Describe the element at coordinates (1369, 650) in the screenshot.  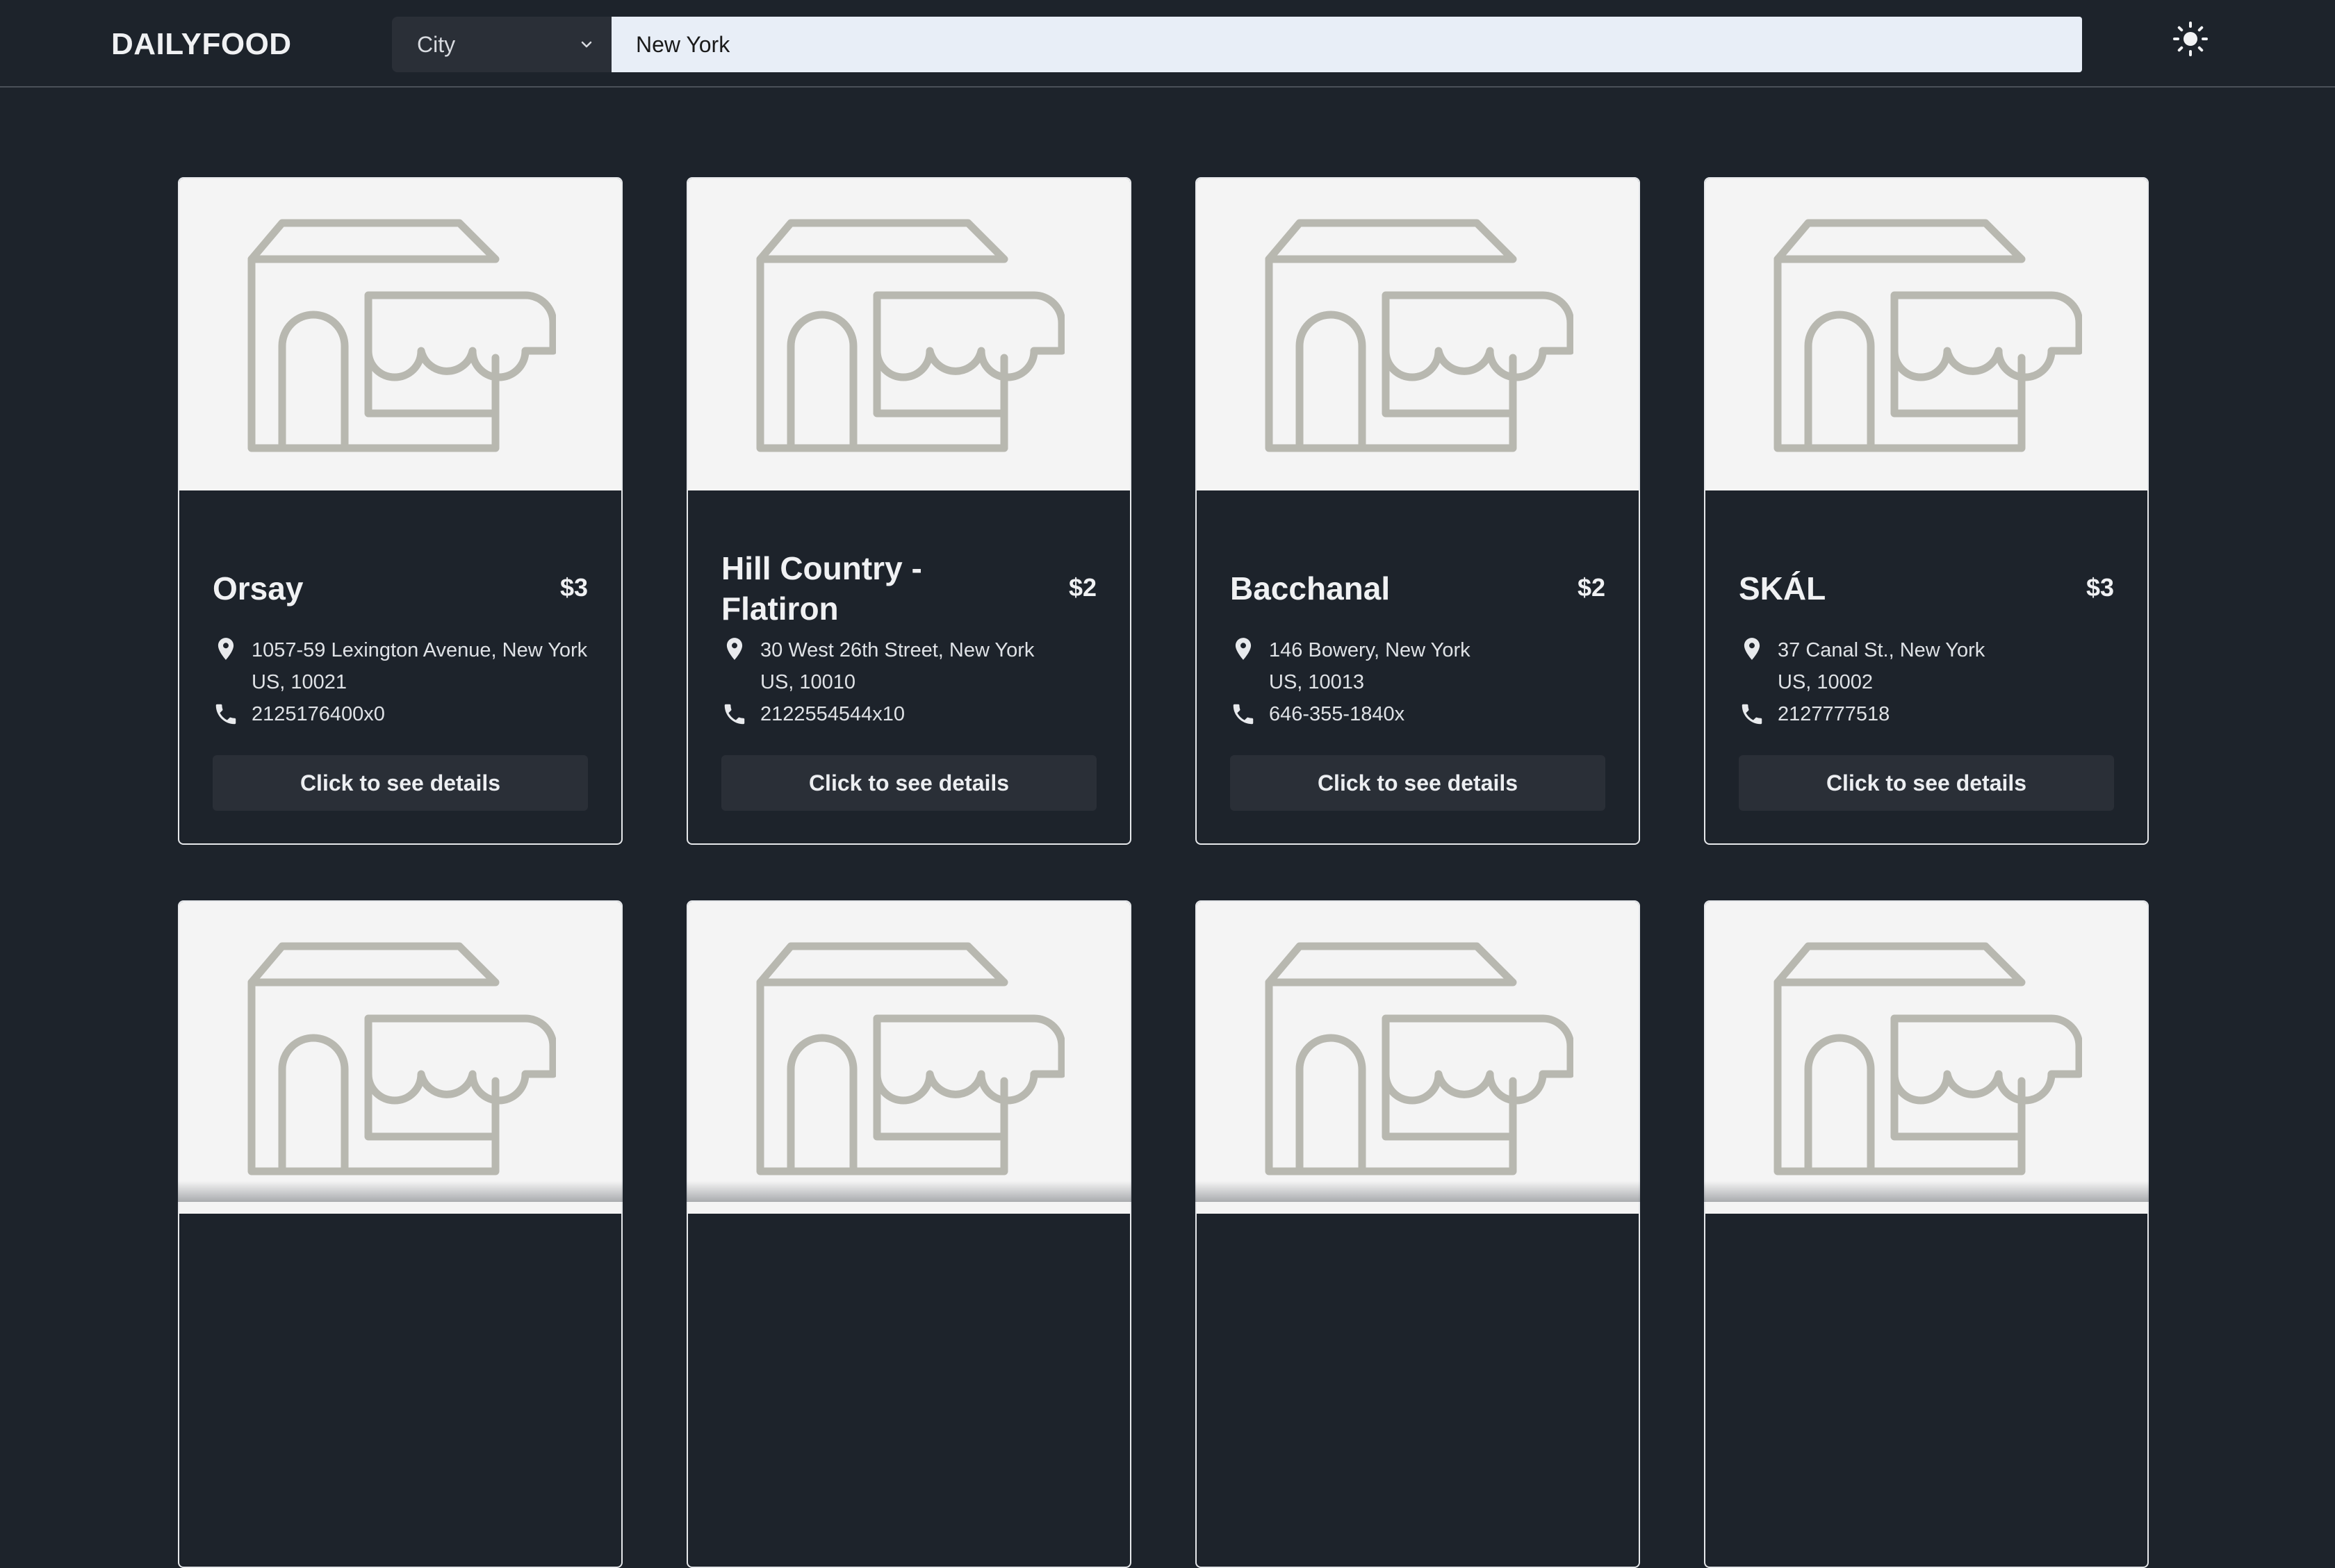
I see `address-line-1: 146 Bowery, New York` at that location.